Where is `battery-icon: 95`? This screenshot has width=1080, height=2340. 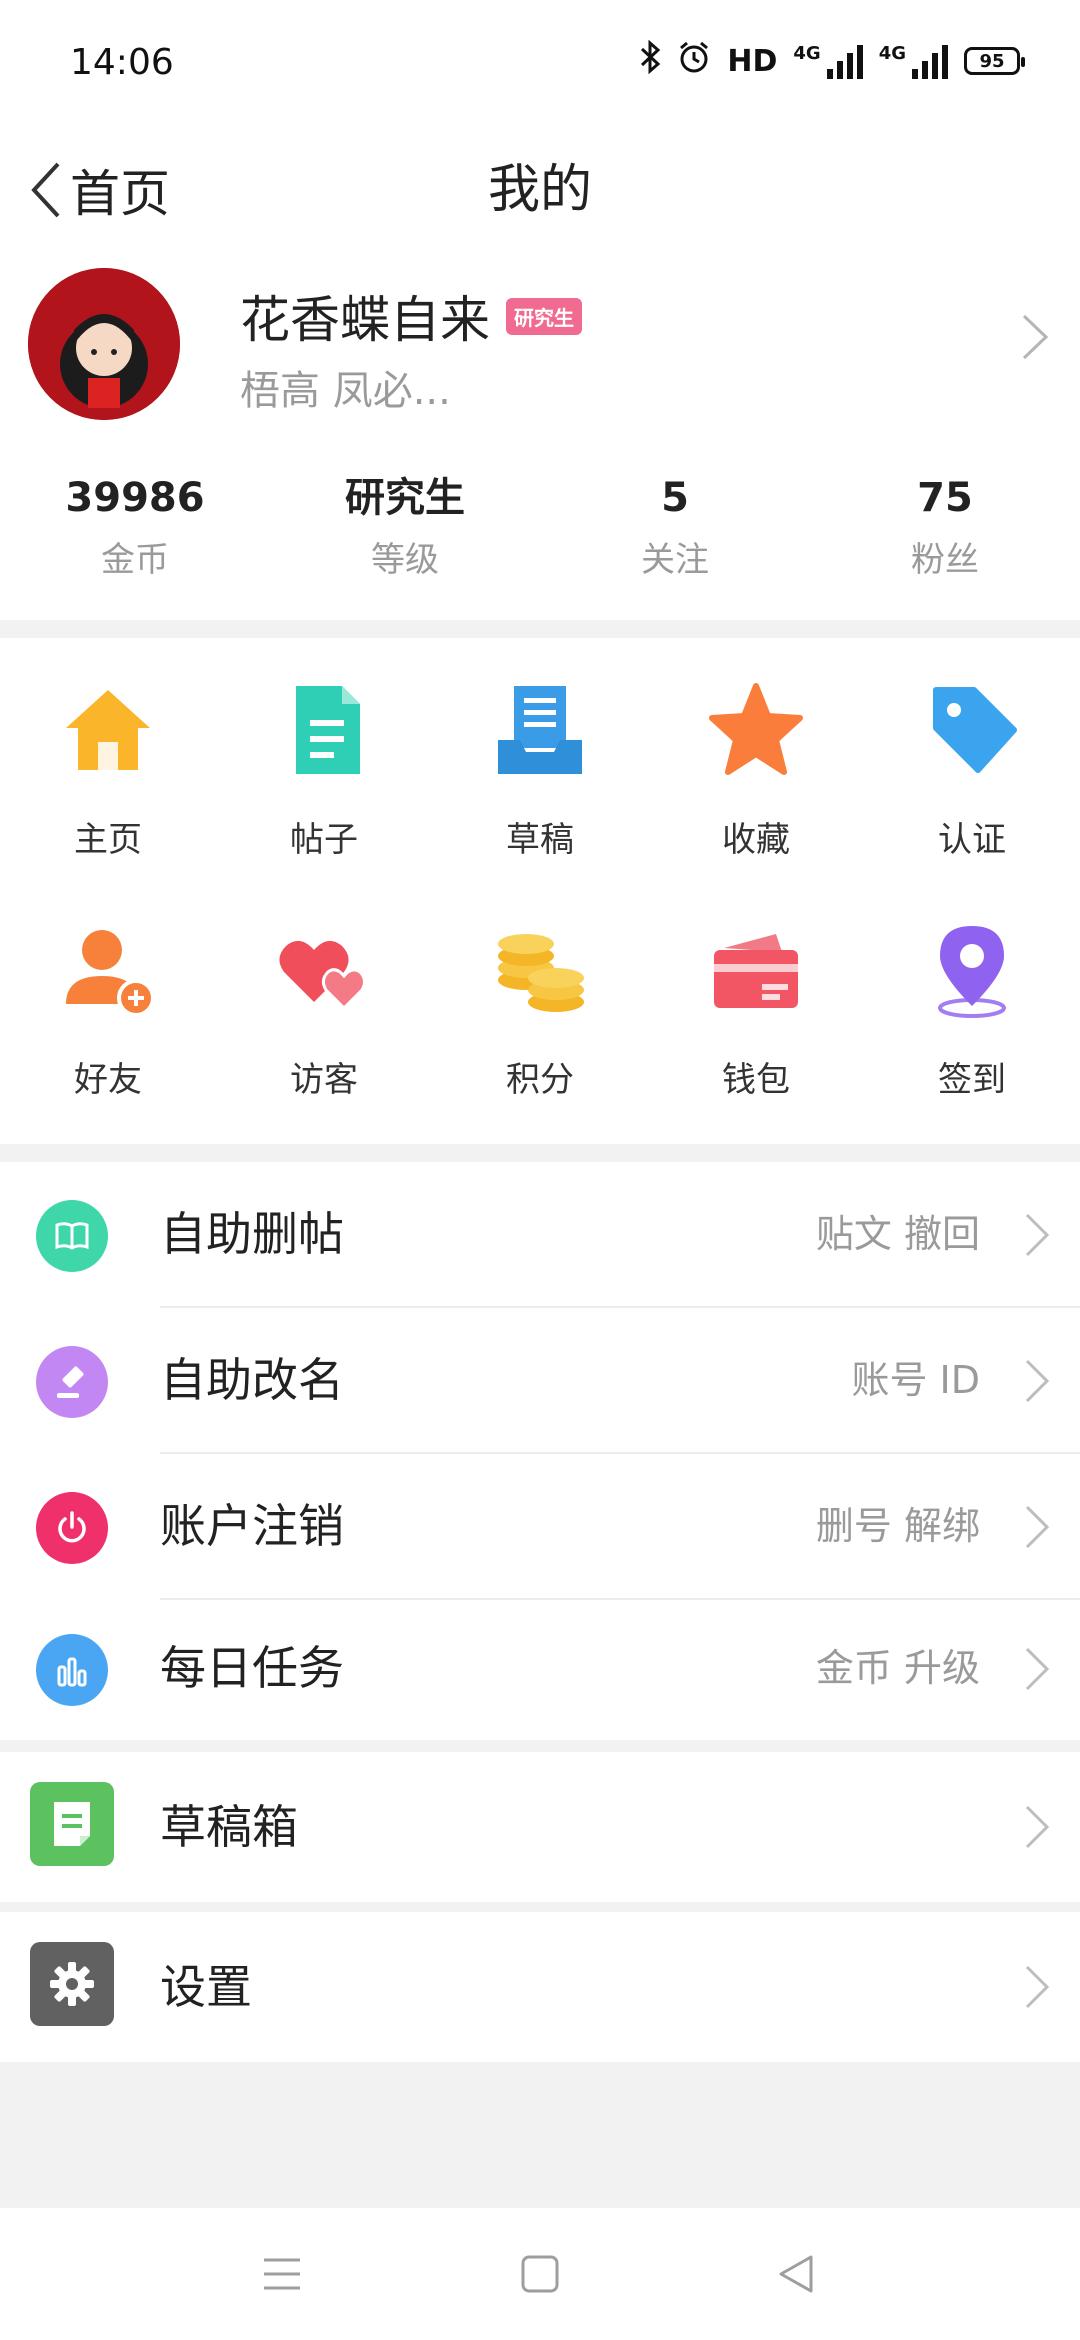 battery-icon: 95 is located at coordinates (994, 61).